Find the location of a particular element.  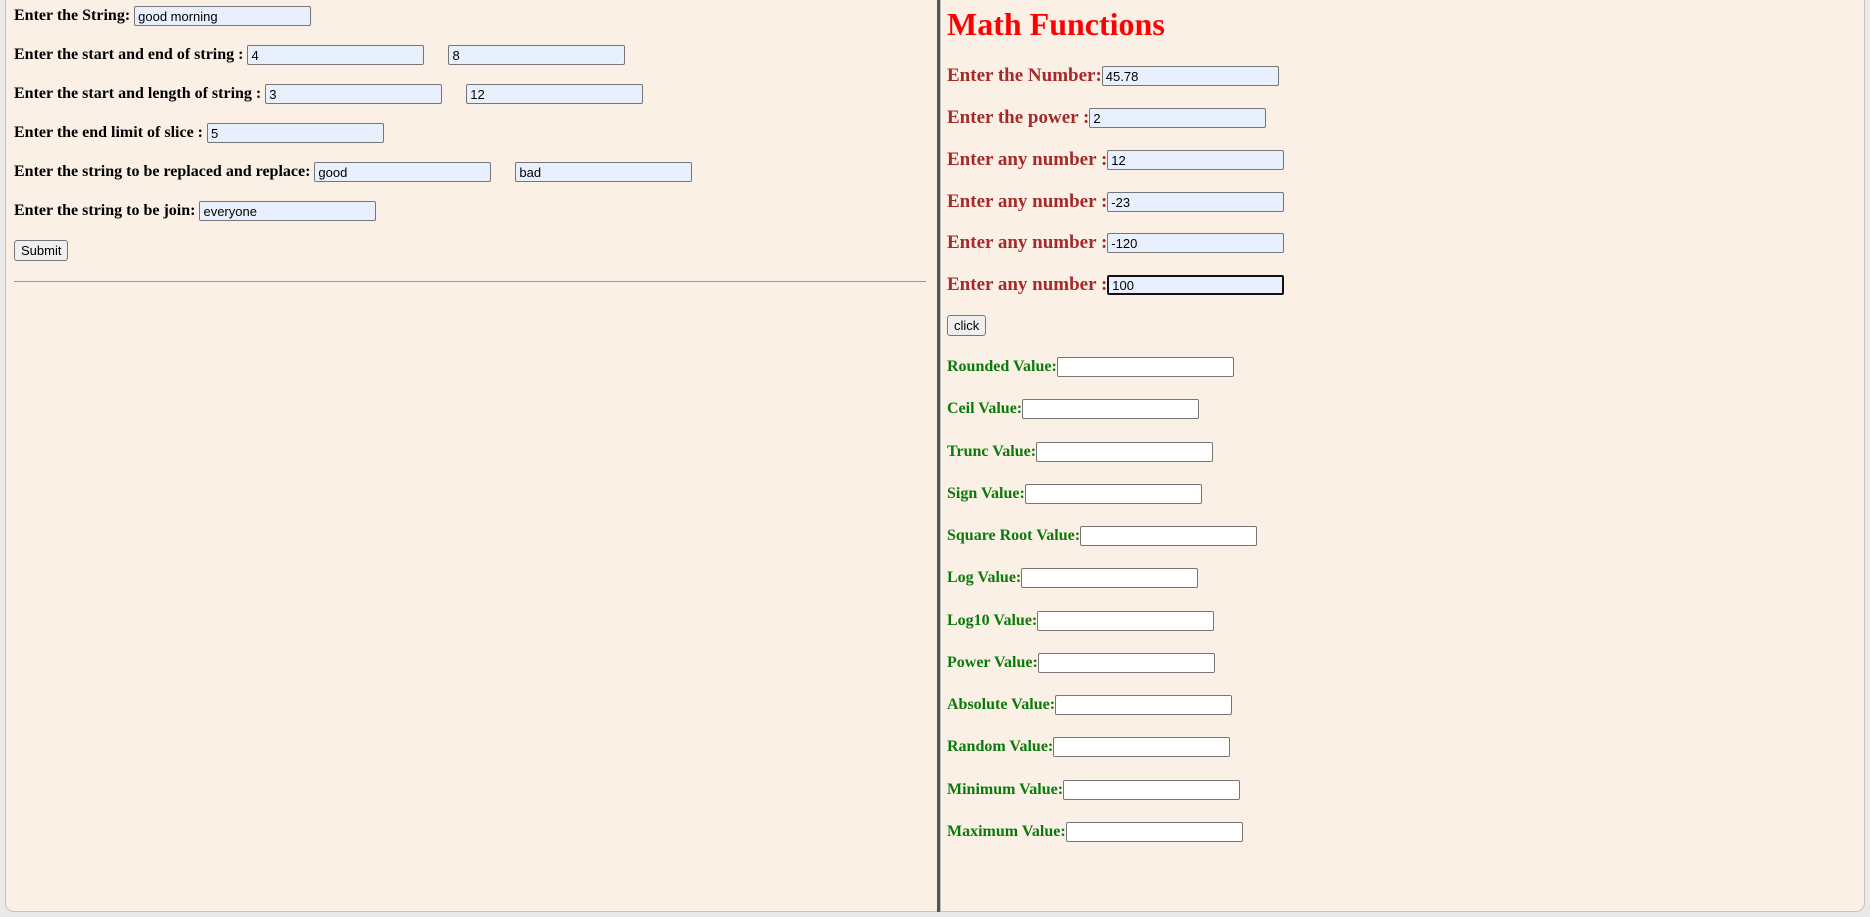

result-row-ceil: Ceil Value: is located at coordinates (1073, 409).